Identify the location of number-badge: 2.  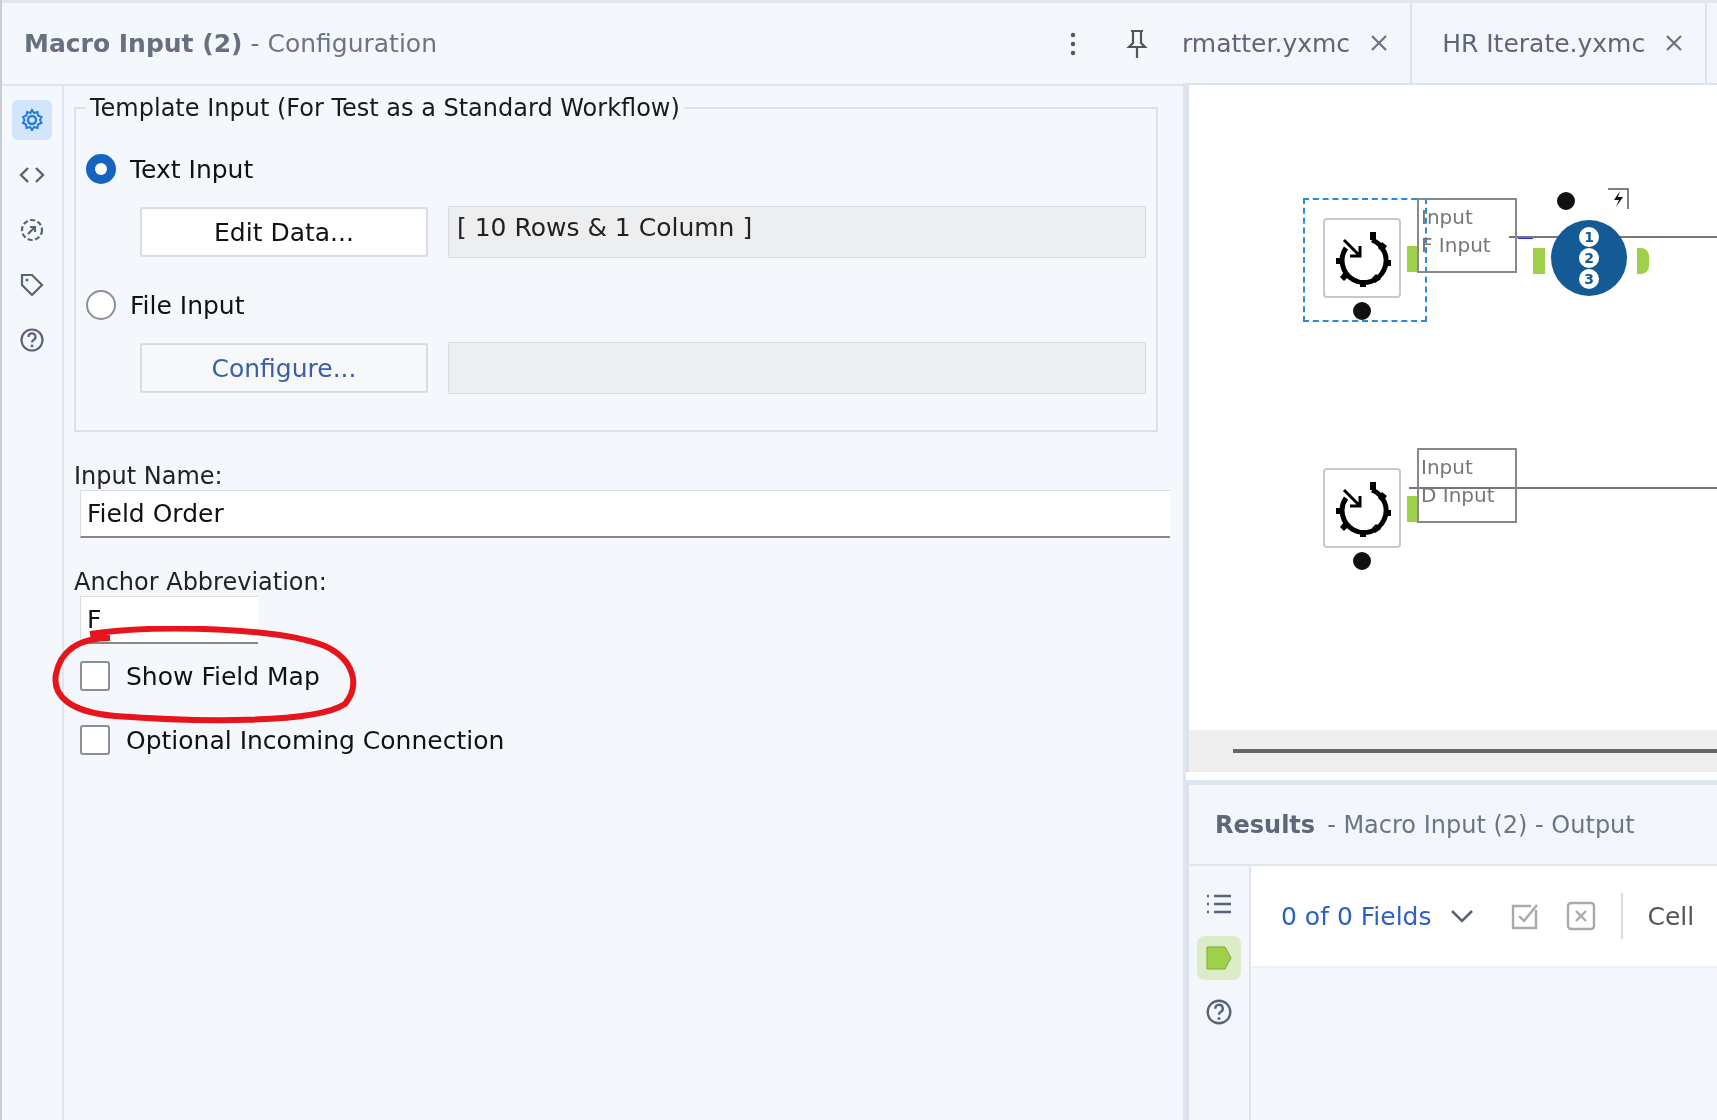
(1589, 258).